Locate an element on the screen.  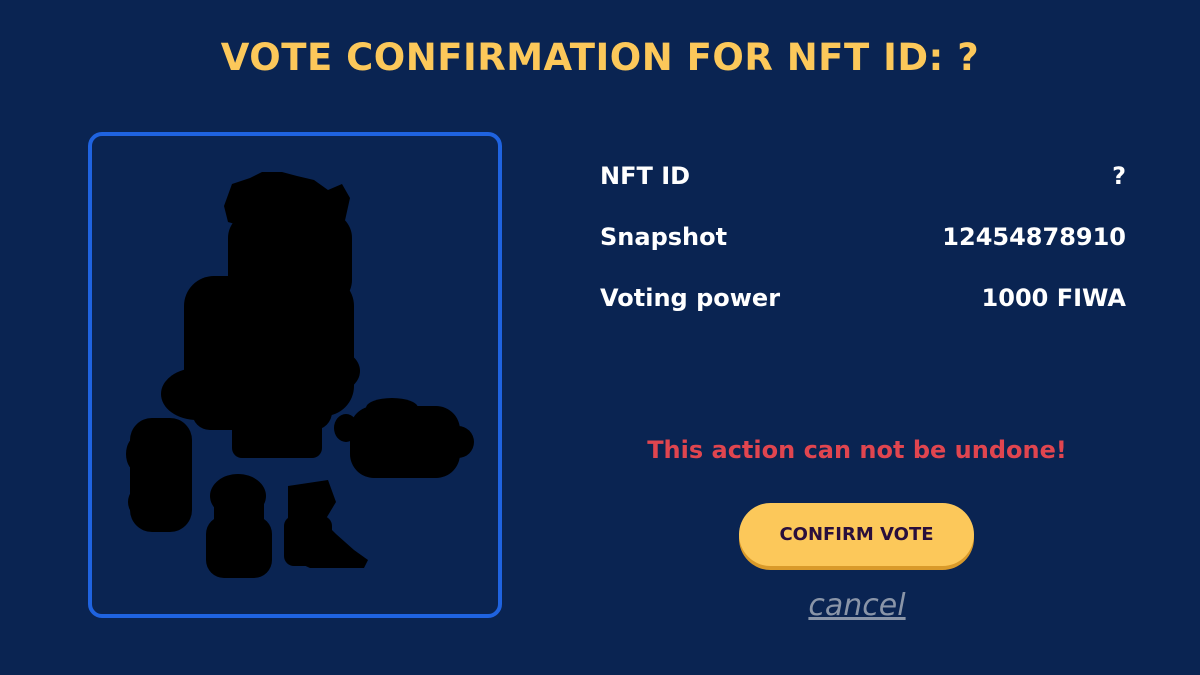
nft-id-label: NFT ID is located at coordinates (645, 176).